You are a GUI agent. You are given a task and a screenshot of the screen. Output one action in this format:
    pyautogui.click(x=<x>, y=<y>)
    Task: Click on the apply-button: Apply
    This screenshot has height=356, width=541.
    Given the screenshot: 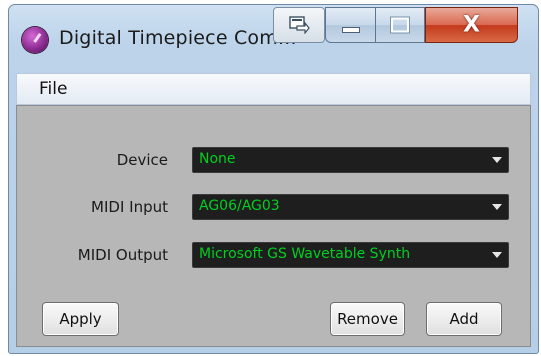 What is the action you would take?
    pyautogui.click(x=80, y=319)
    